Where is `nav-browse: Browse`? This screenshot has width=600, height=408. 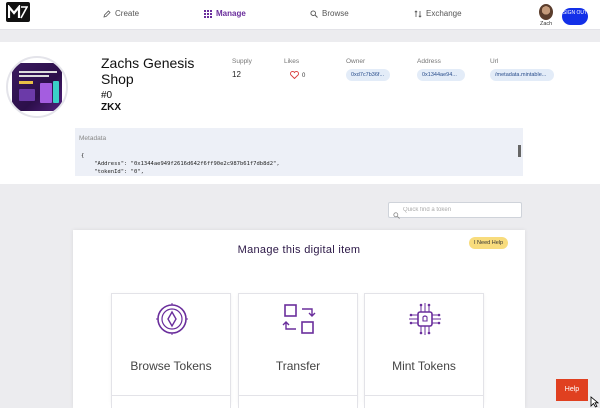
nav-browse: Browse is located at coordinates (329, 13).